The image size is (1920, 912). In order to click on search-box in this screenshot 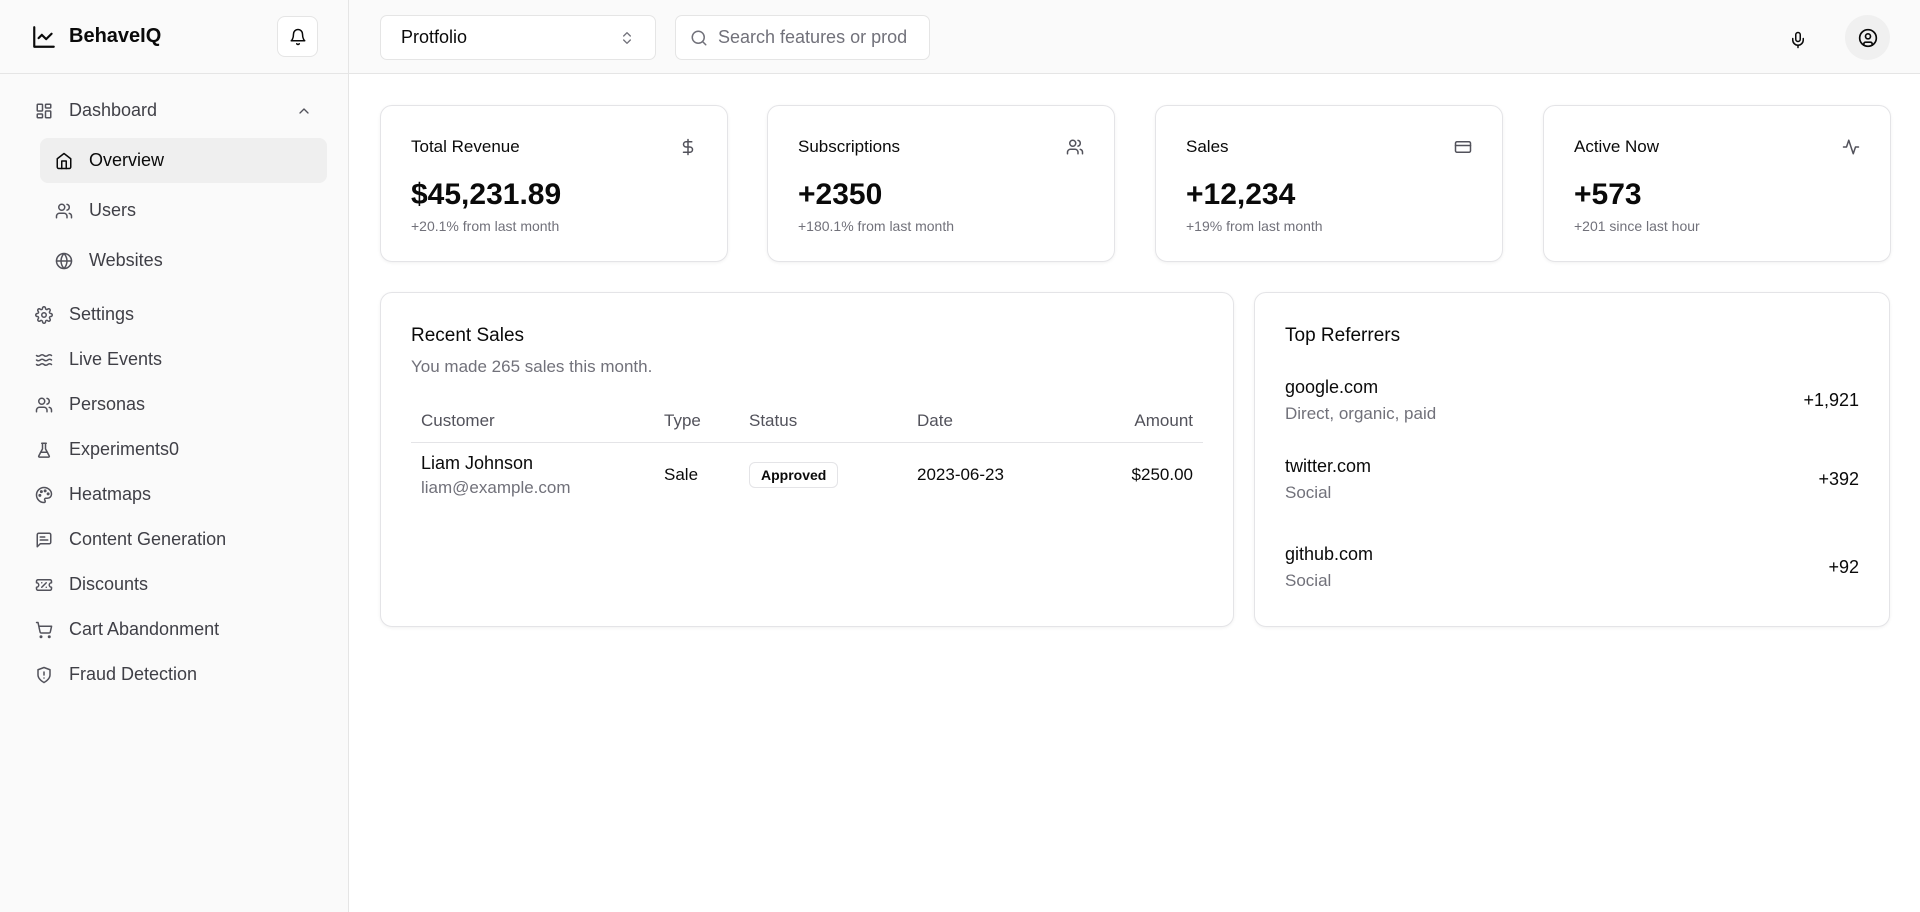, I will do `click(802, 37)`.